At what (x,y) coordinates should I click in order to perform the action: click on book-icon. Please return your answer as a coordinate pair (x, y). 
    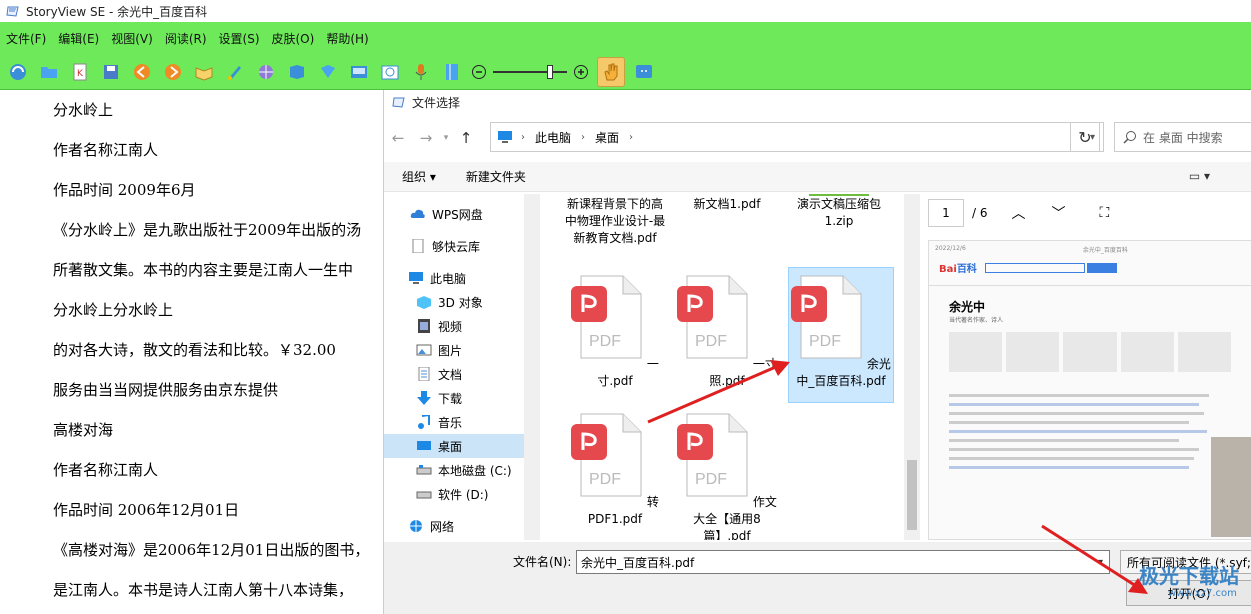
    Looking at the image, I should click on (204, 72).